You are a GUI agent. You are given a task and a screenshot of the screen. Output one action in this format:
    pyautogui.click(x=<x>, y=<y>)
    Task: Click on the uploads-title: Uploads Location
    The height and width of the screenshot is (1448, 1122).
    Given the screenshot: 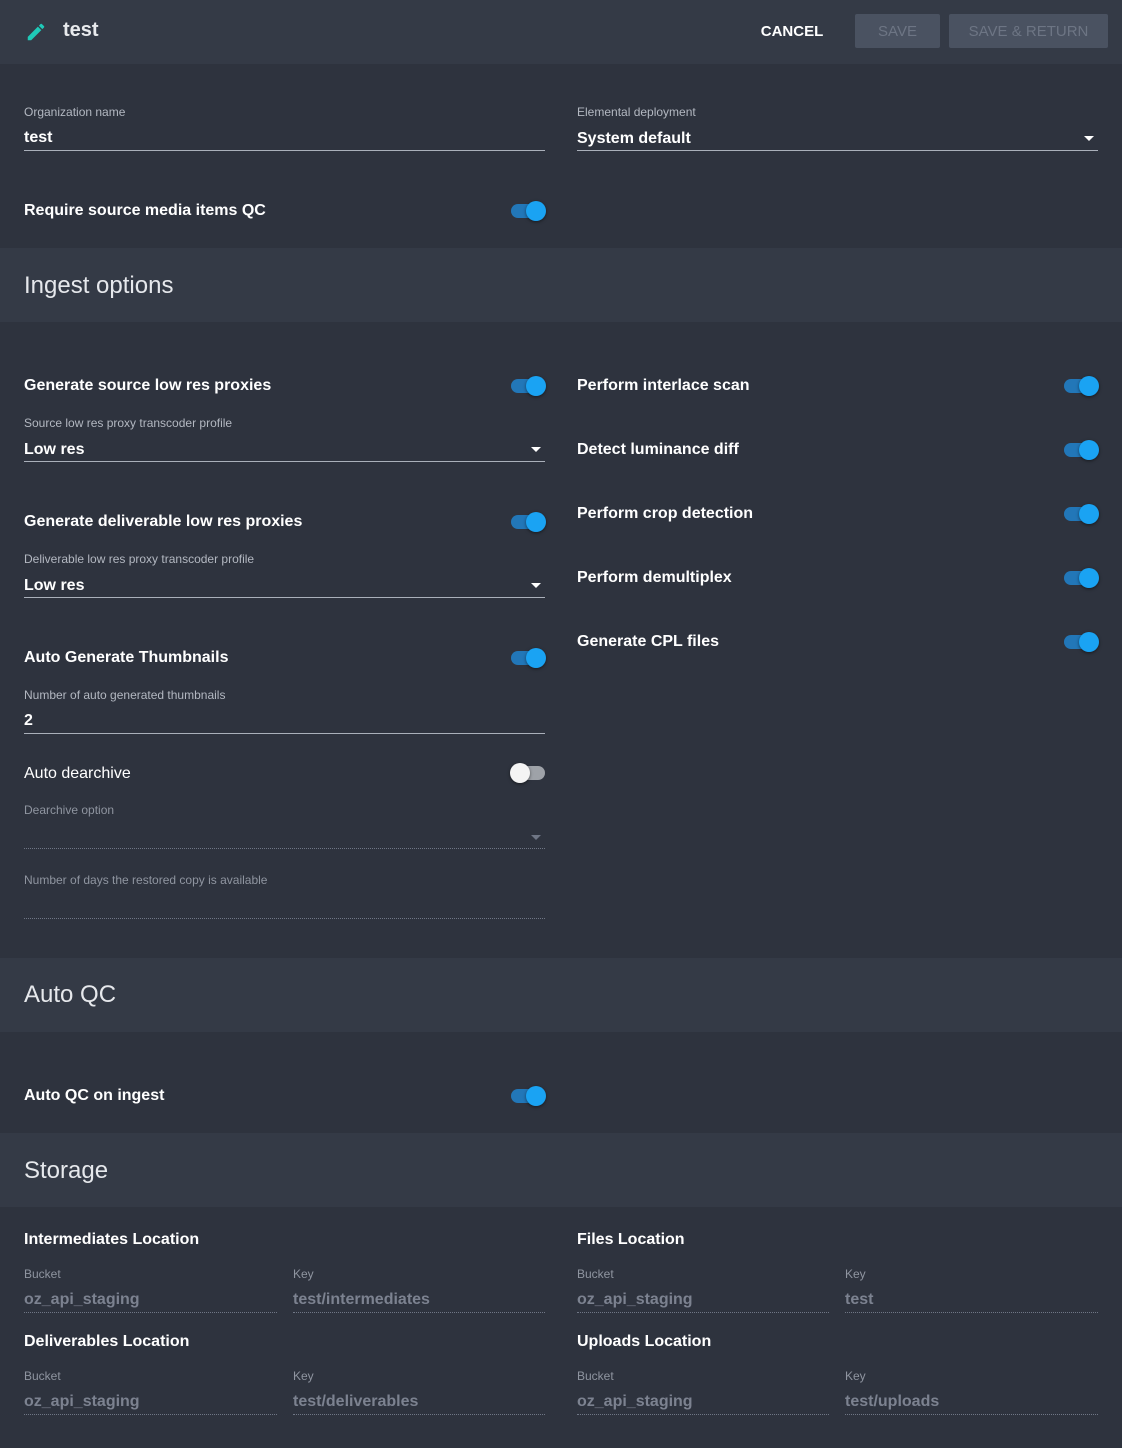 What is the action you would take?
    pyautogui.click(x=644, y=1341)
    